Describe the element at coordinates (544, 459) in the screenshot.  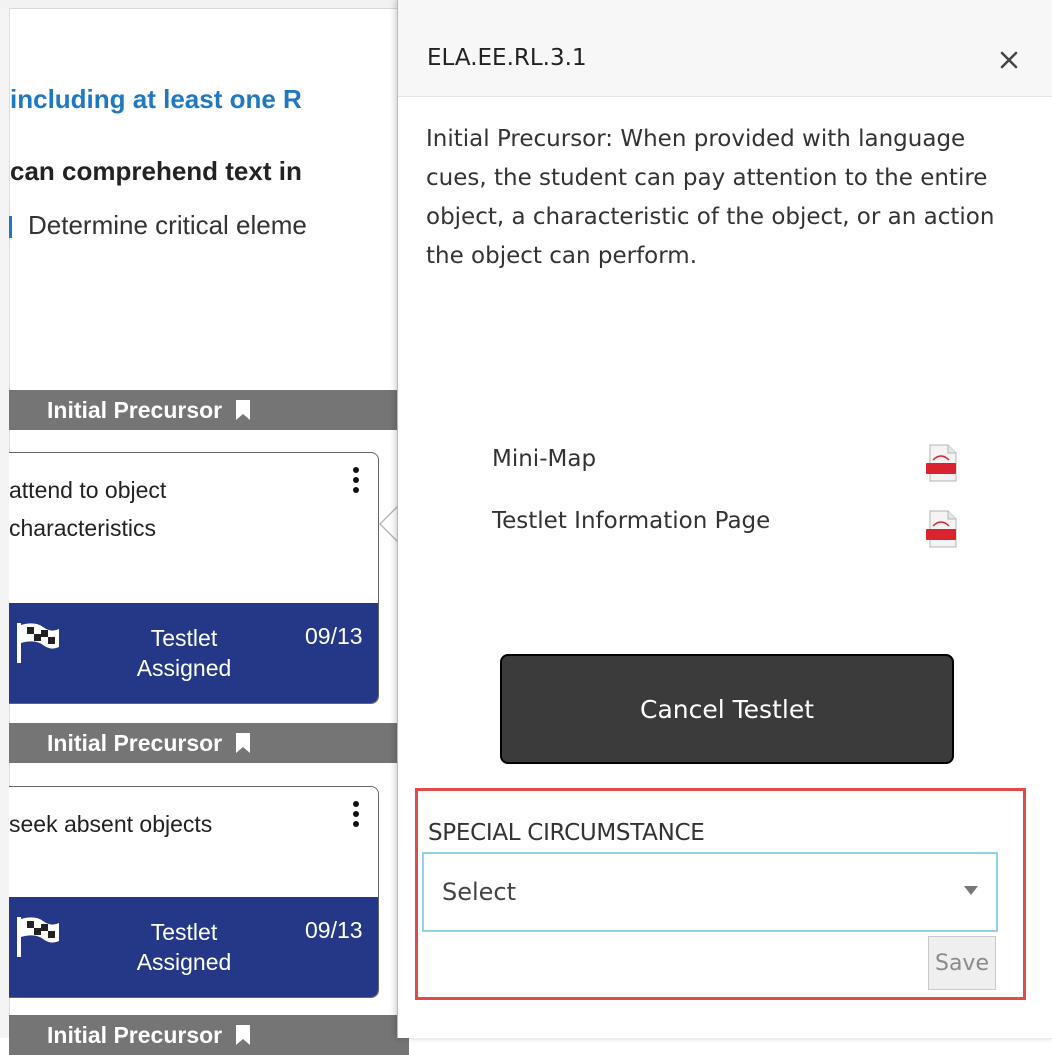
I see `doc-link-mini-map: Mini-Map` at that location.